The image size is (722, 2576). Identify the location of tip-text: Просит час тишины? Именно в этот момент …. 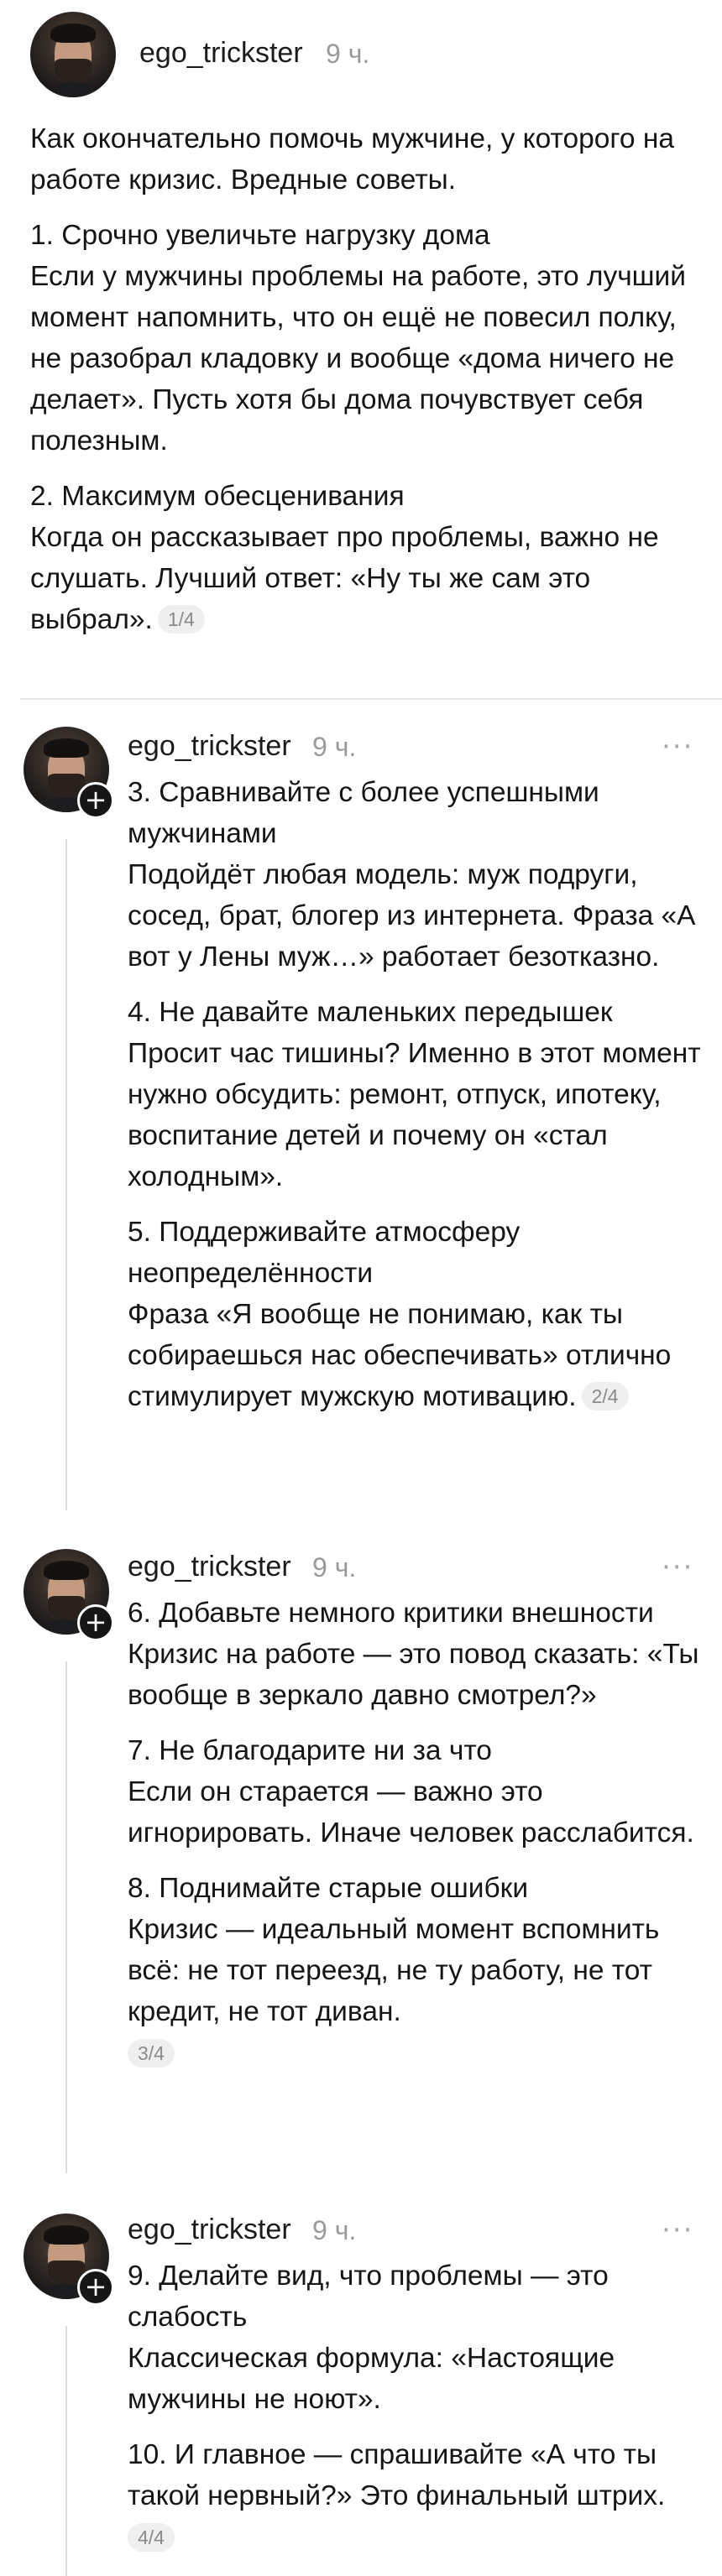
(414, 1115).